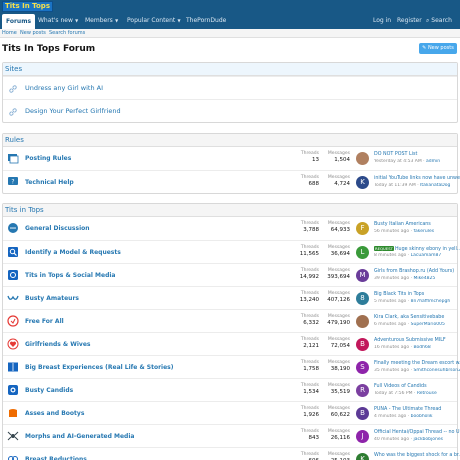 The width and height of the screenshot is (460, 460). What do you see at coordinates (56, 454) in the screenshot?
I see `forum-title: Breast Reductions` at bounding box center [56, 454].